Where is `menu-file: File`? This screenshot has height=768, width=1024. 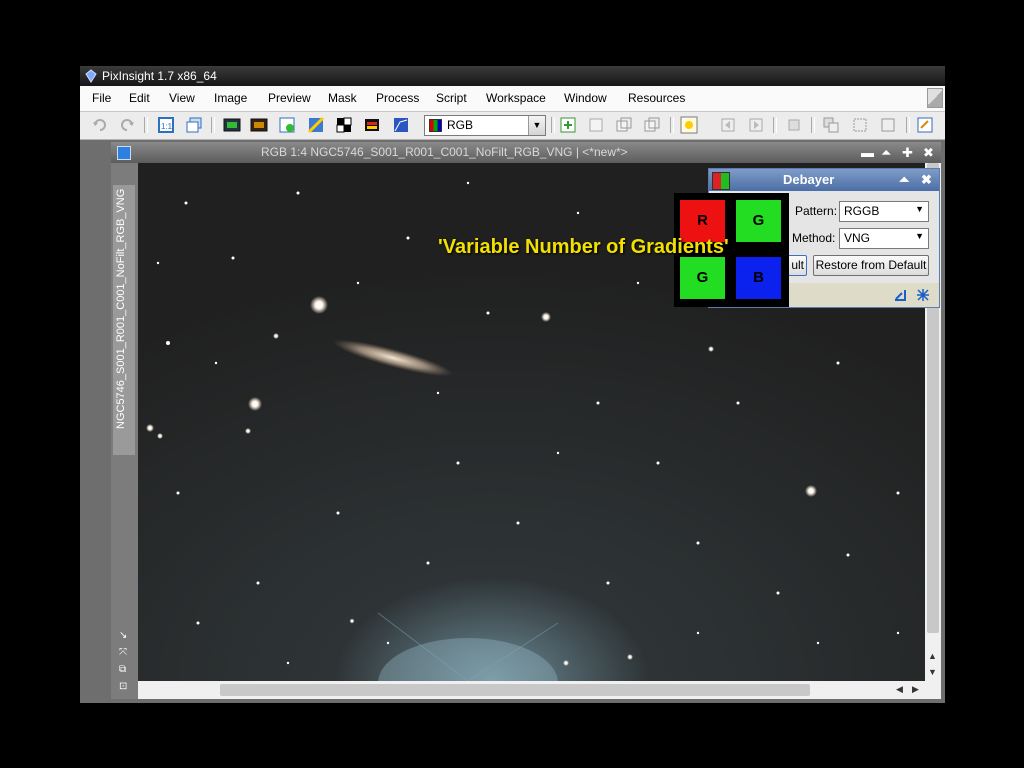
menu-file: File is located at coordinates (101, 98).